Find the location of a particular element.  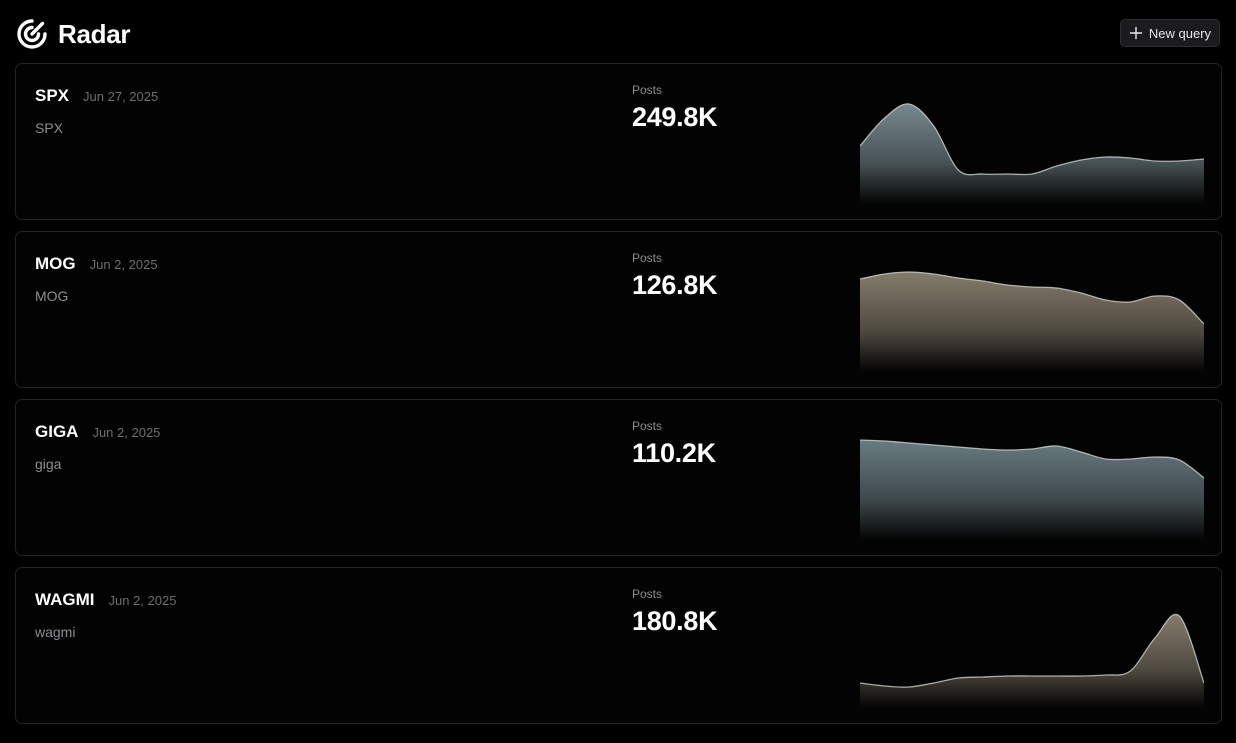

brand: Radar is located at coordinates (73, 34).